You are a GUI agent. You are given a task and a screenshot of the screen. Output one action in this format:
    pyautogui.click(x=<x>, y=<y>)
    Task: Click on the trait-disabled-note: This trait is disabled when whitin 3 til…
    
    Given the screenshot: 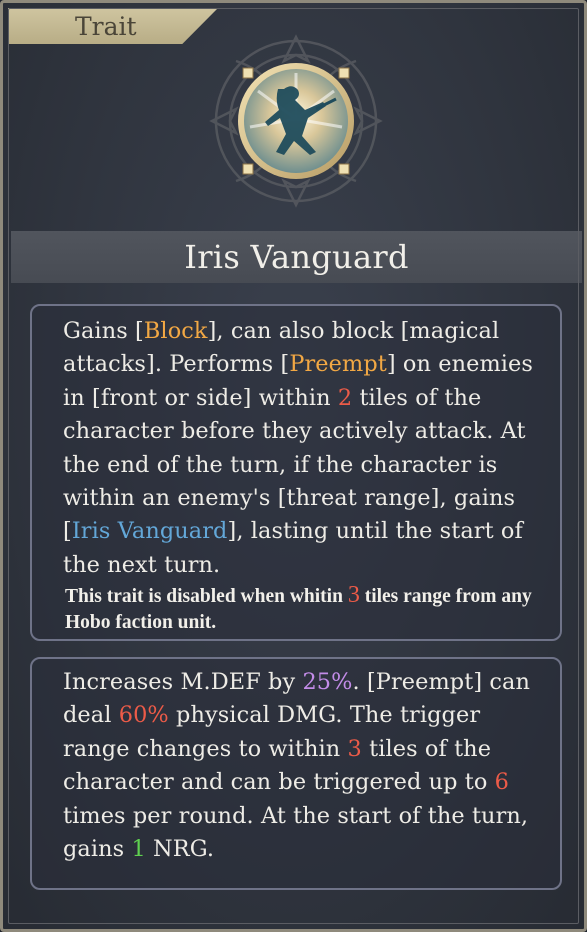 What is the action you would take?
    pyautogui.click(x=298, y=607)
    